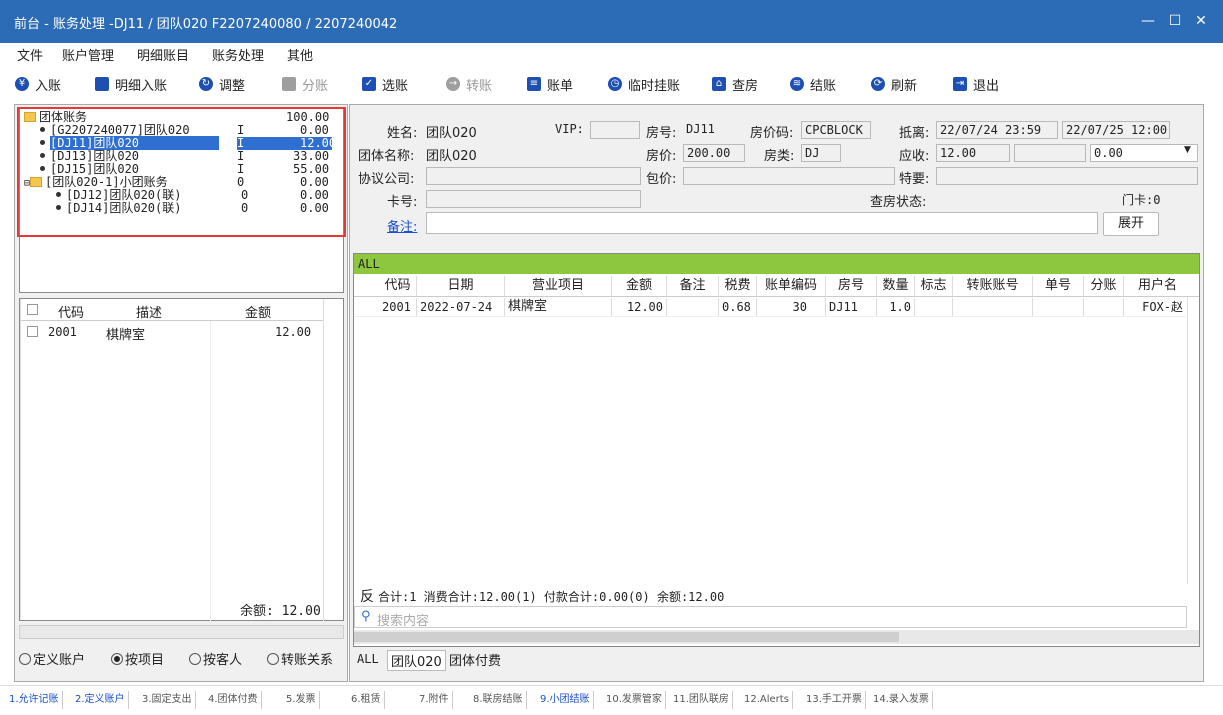 The image size is (1223, 715). I want to click on tree-row-label: [G2207240077]团队020, so click(120, 130).